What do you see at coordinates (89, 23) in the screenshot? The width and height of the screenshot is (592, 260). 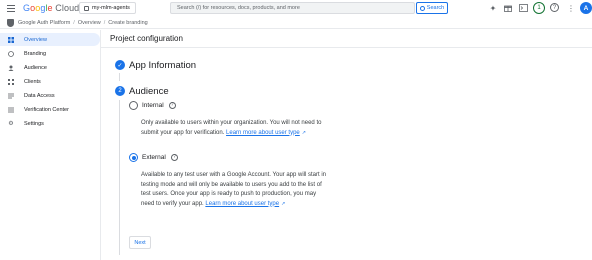 I see `breadcrumb-item-overview: Overview` at bounding box center [89, 23].